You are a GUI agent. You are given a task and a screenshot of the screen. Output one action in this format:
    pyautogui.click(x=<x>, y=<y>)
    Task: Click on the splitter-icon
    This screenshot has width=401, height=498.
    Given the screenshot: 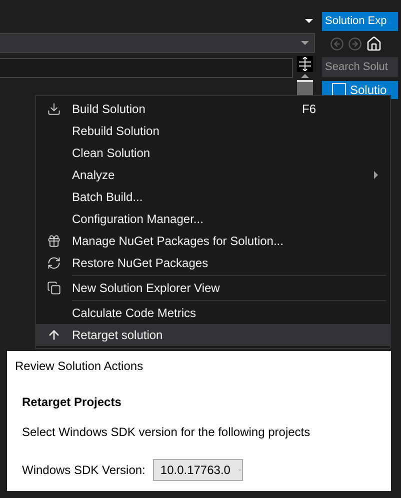 What is the action you would take?
    pyautogui.click(x=305, y=64)
    